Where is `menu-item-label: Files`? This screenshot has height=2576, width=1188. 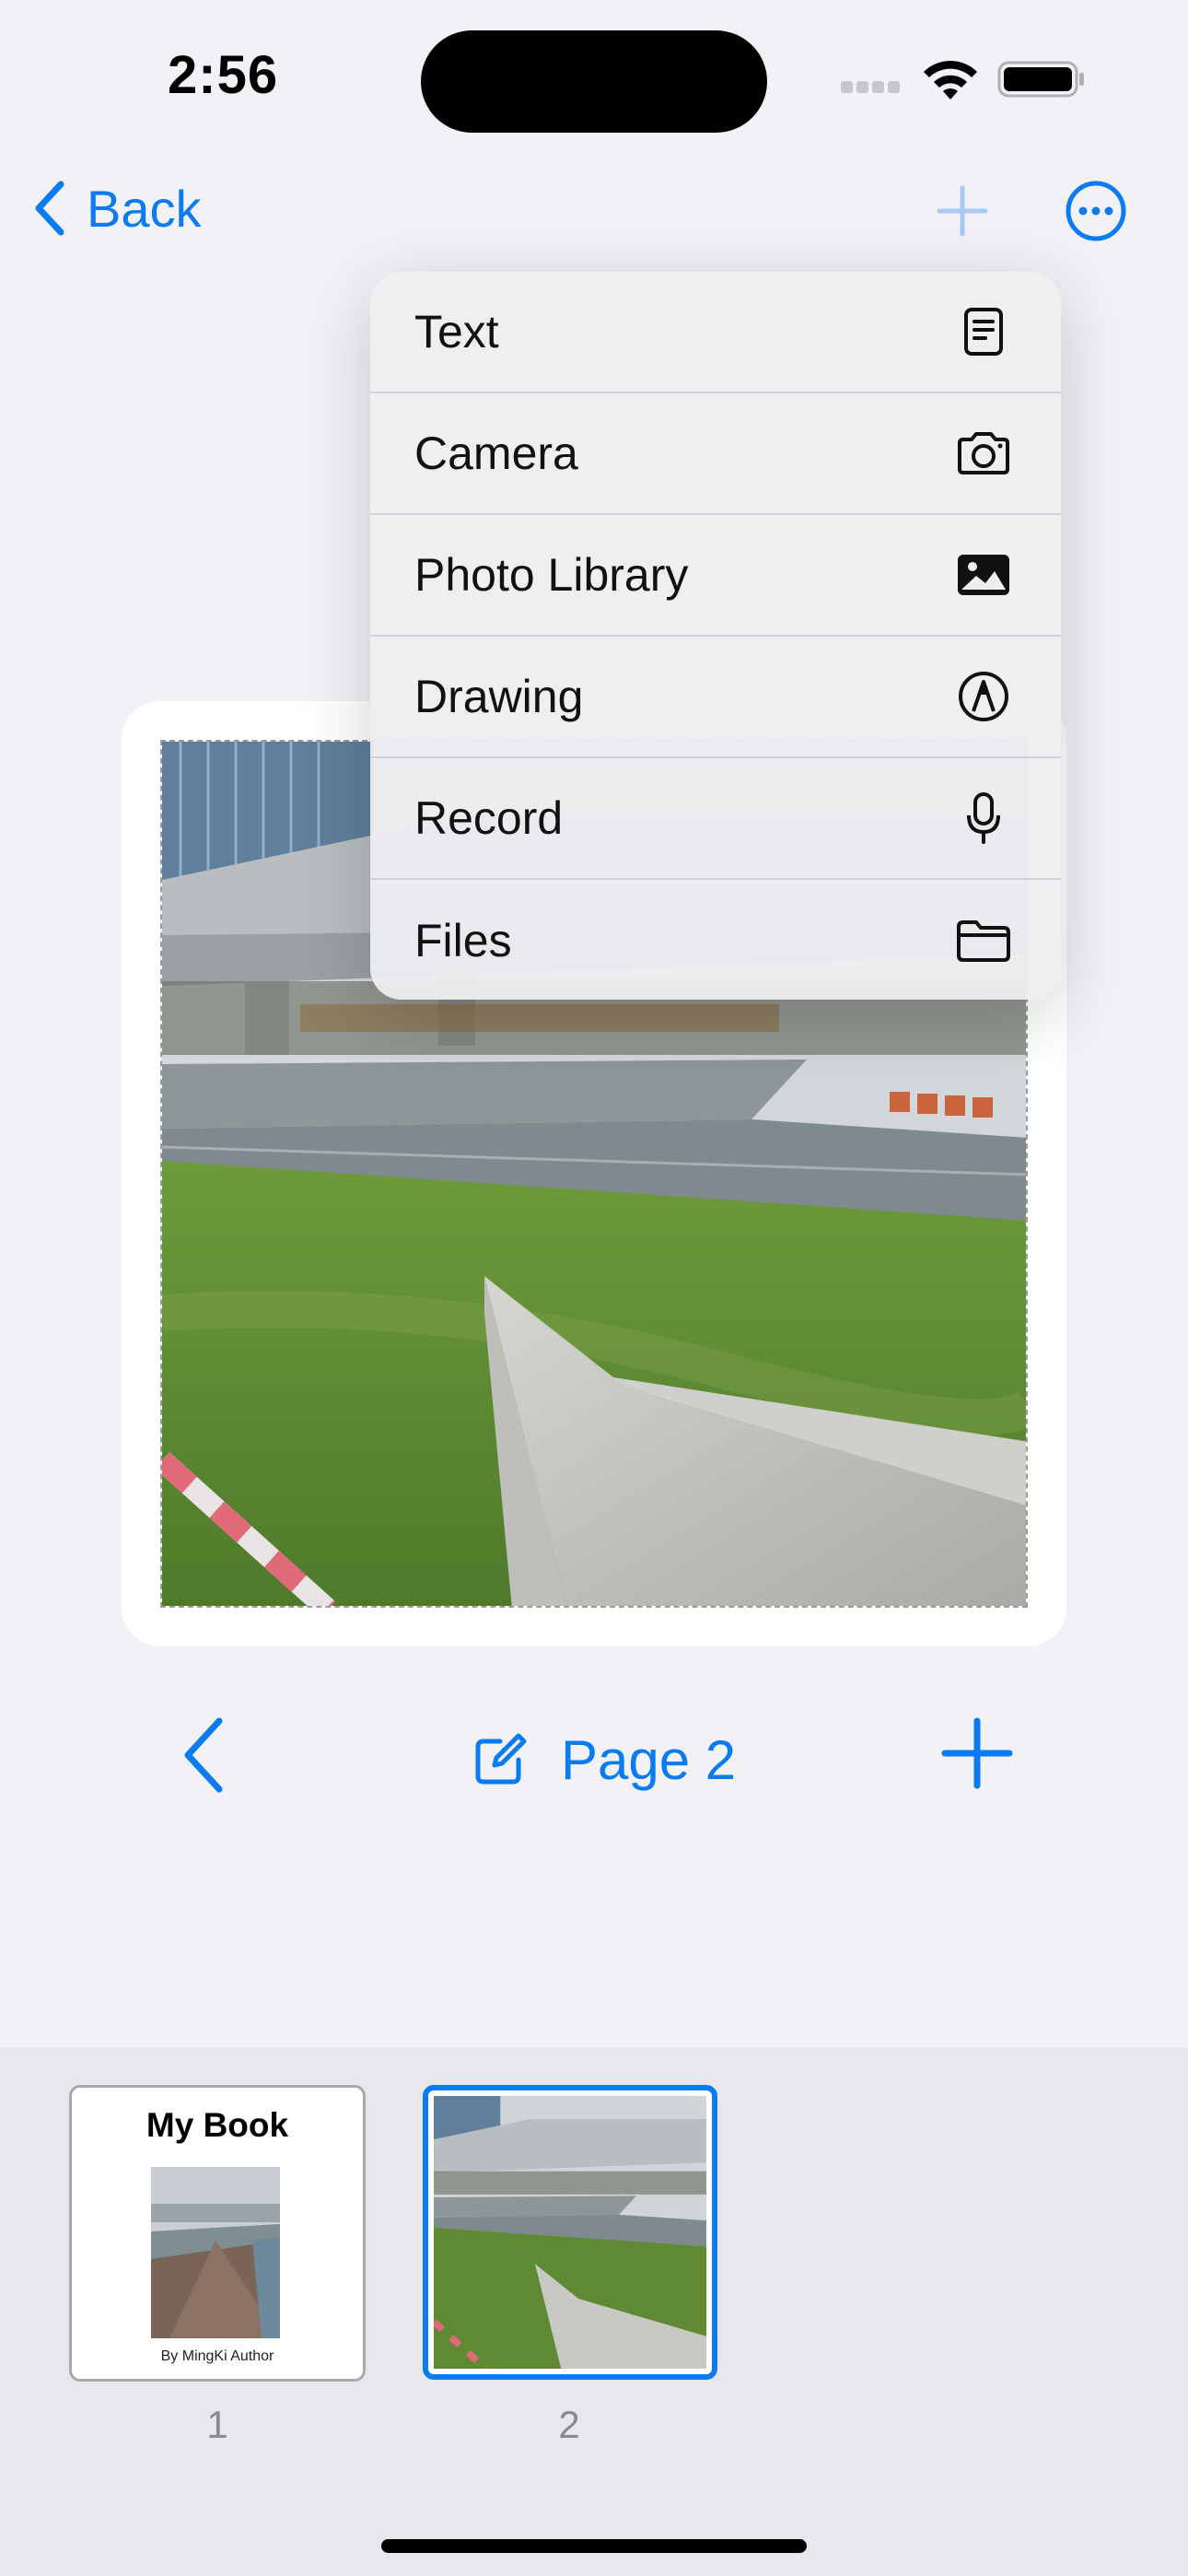 menu-item-label: Files is located at coordinates (463, 940).